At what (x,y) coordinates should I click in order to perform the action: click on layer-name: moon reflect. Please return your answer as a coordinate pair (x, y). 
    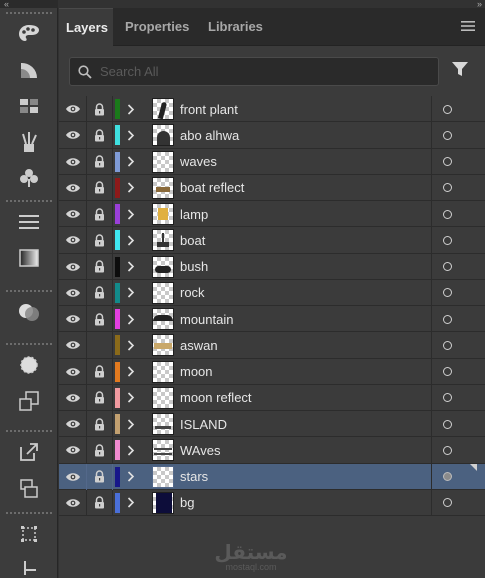
    Looking at the image, I should click on (305, 398).